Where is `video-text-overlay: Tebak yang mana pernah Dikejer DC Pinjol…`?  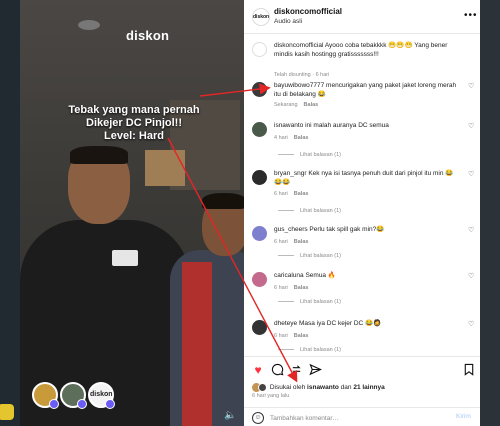 video-text-overlay: Tebak yang mana pernah Dikejer DC Pinjol… is located at coordinates (134, 123).